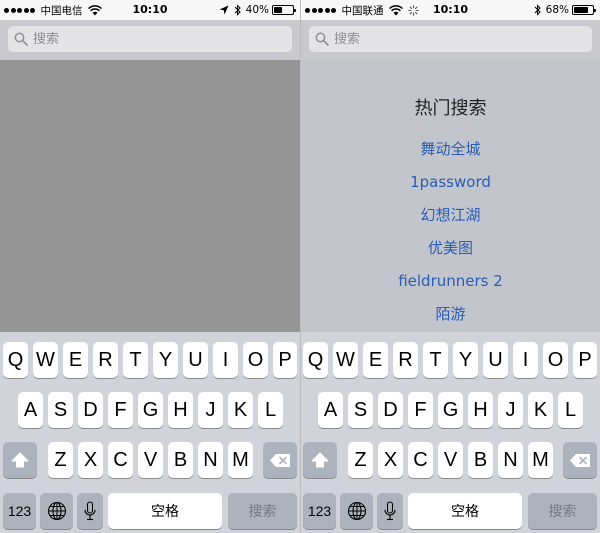  Describe the element at coordinates (450, 220) in the screenshot. I see `hot-search-item: 幻想江湖` at that location.